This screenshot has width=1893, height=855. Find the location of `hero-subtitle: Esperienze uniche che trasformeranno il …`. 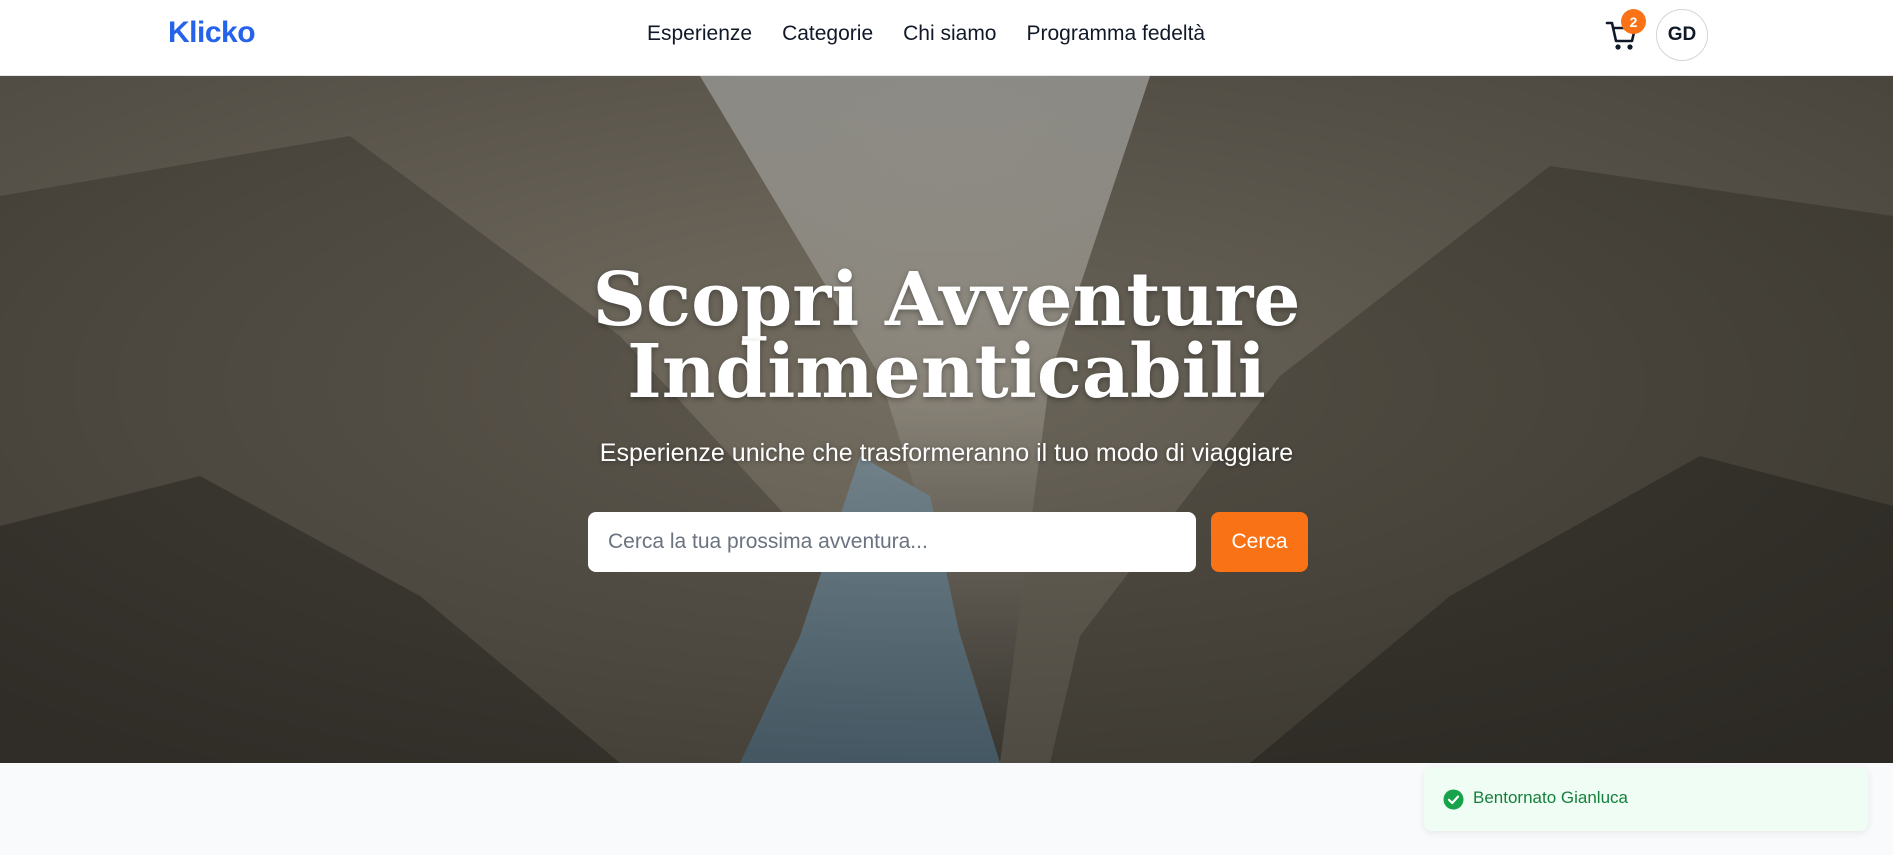

hero-subtitle: Esperienze uniche che trasformeranno il … is located at coordinates (946, 453).